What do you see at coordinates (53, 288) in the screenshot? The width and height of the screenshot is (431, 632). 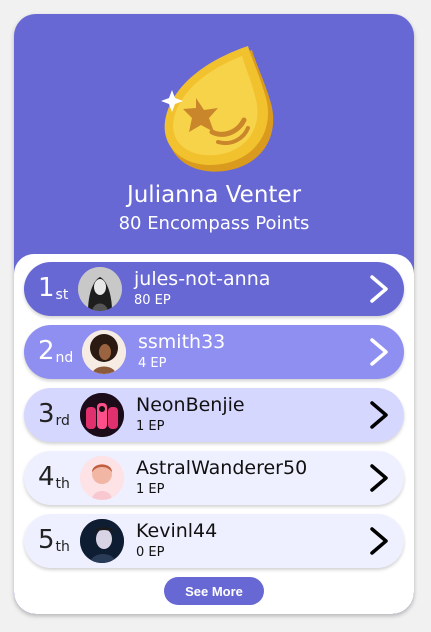 I see `rank-label: 1st` at bounding box center [53, 288].